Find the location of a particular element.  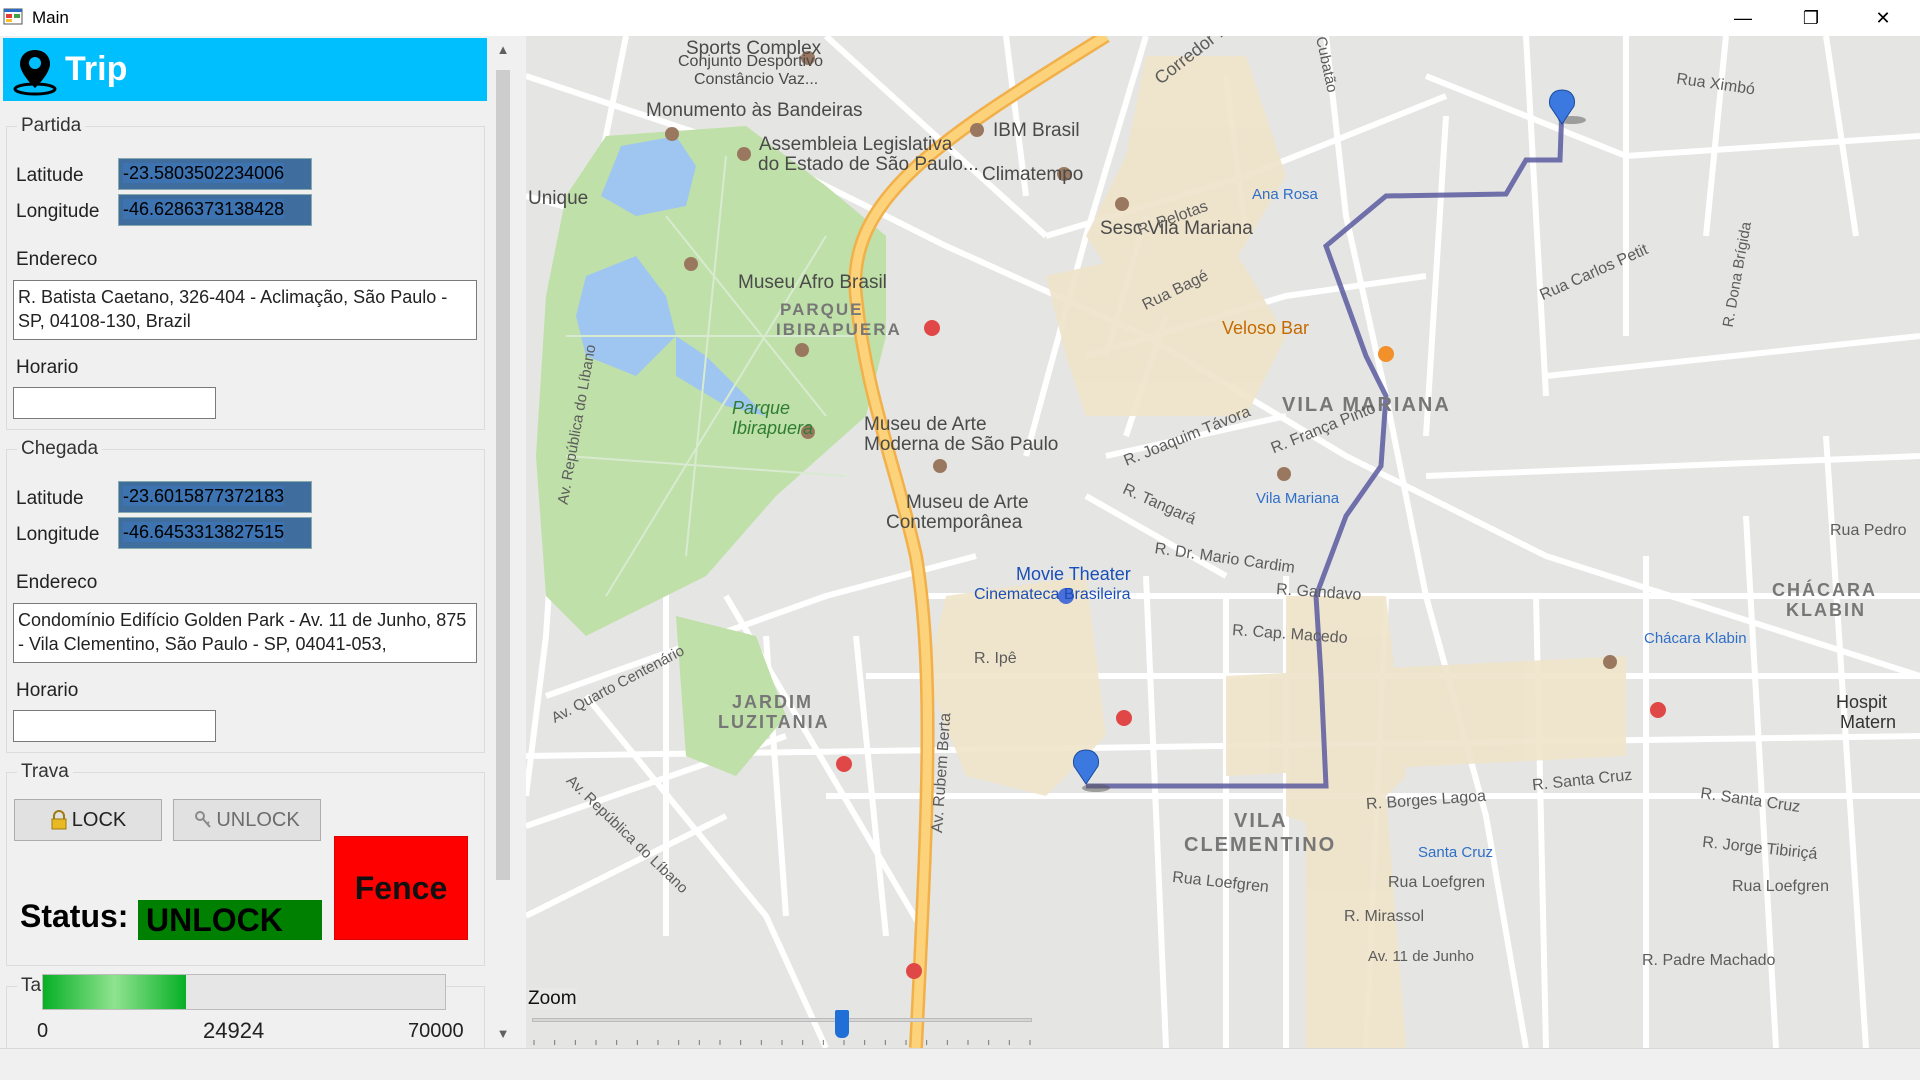

map-label-rua-pedro: Rua Pedro is located at coordinates (1868, 530).